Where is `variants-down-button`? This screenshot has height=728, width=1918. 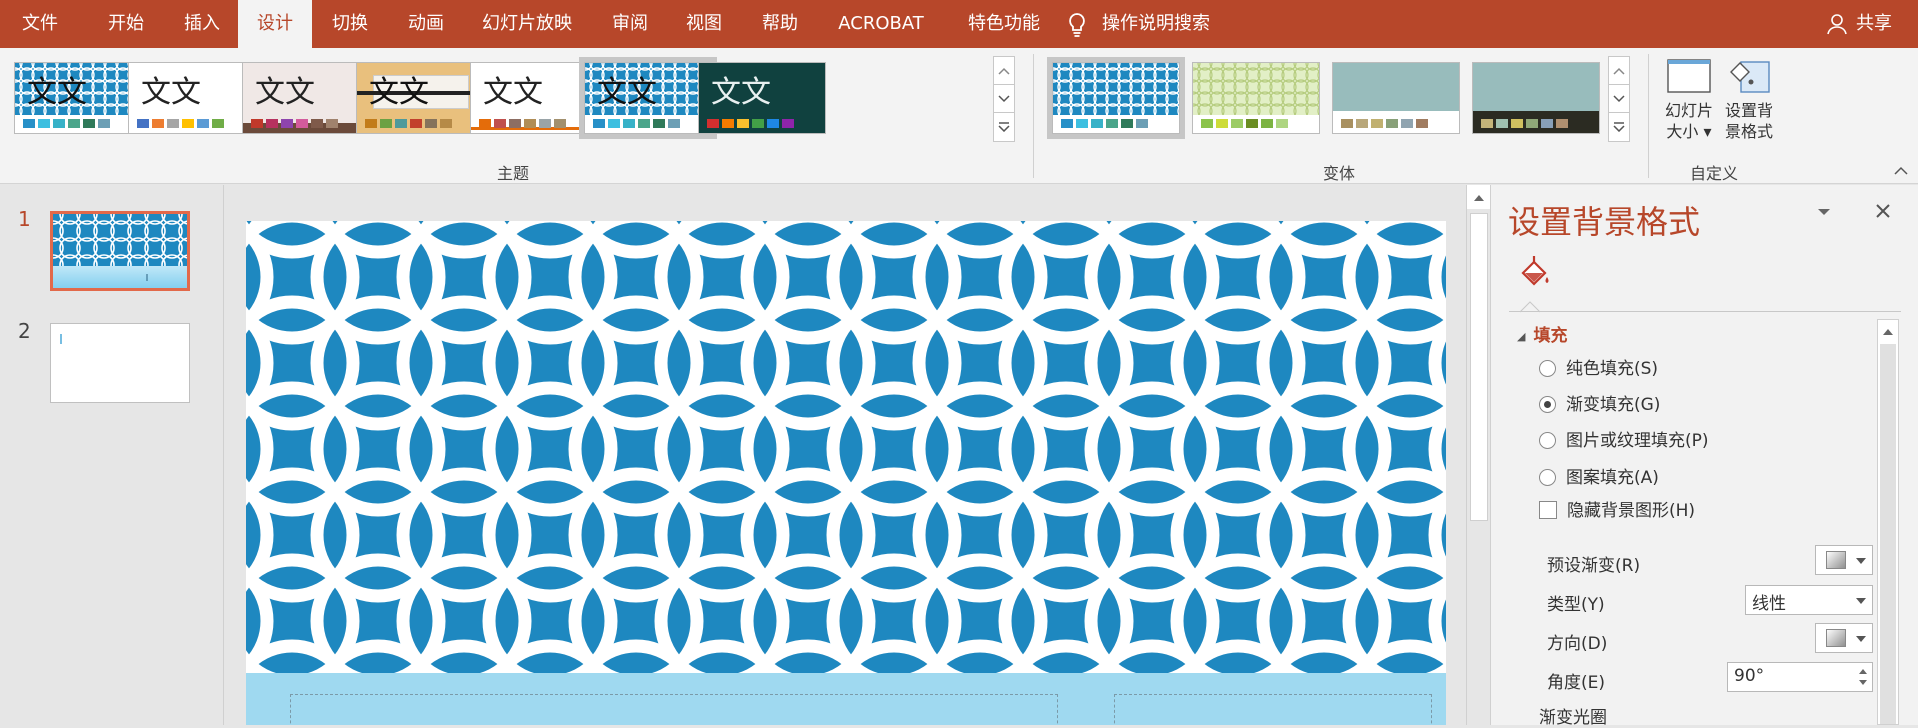 variants-down-button is located at coordinates (1619, 99).